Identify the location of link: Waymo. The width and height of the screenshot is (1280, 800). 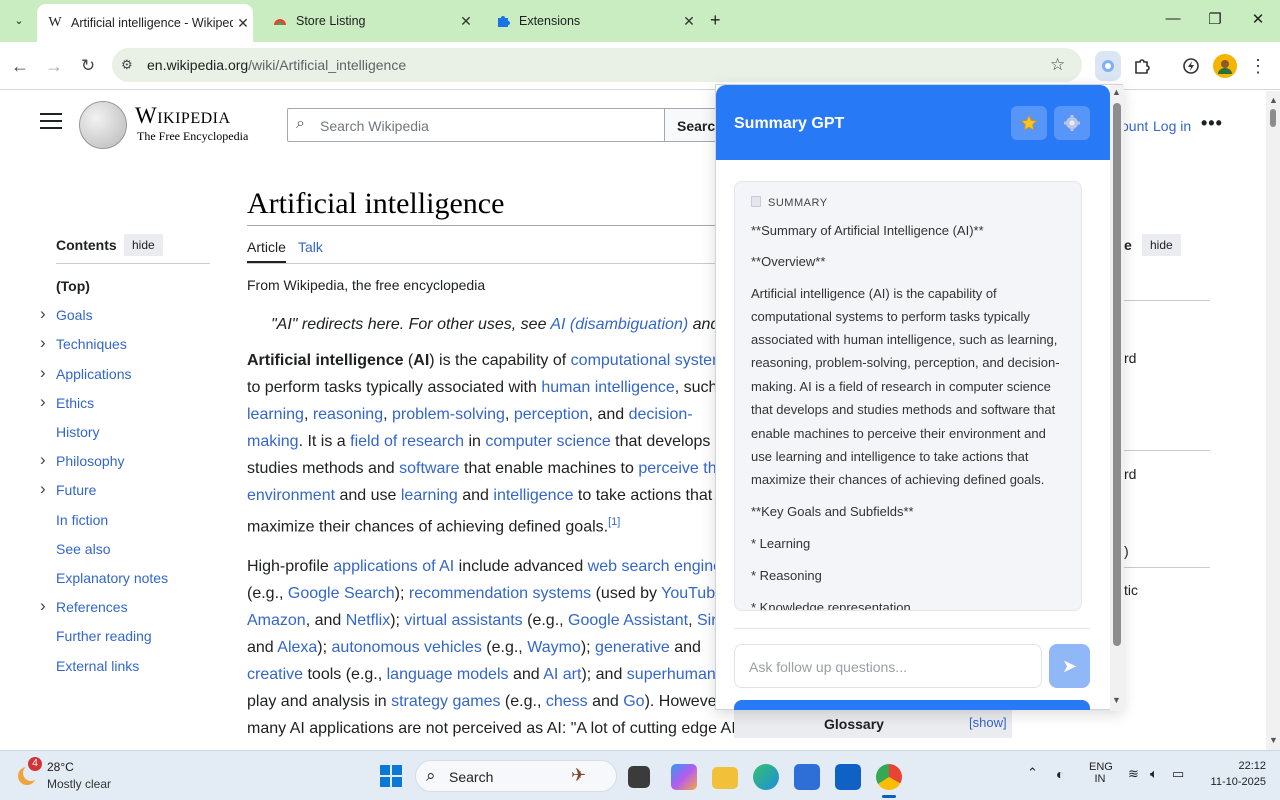
(554, 647).